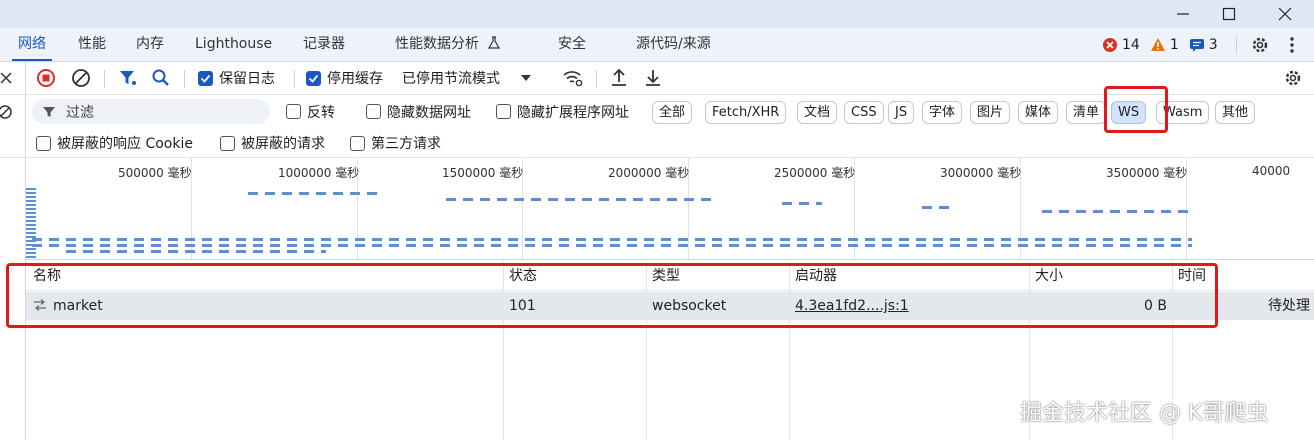  I want to click on minimize-icon, so click(1183, 14).